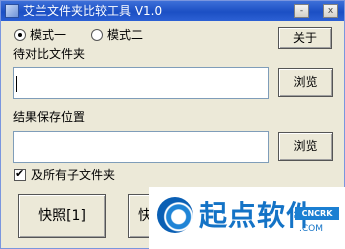 The width and height of the screenshot is (345, 249). I want to click on radio-selected-dot, so click(20, 35).